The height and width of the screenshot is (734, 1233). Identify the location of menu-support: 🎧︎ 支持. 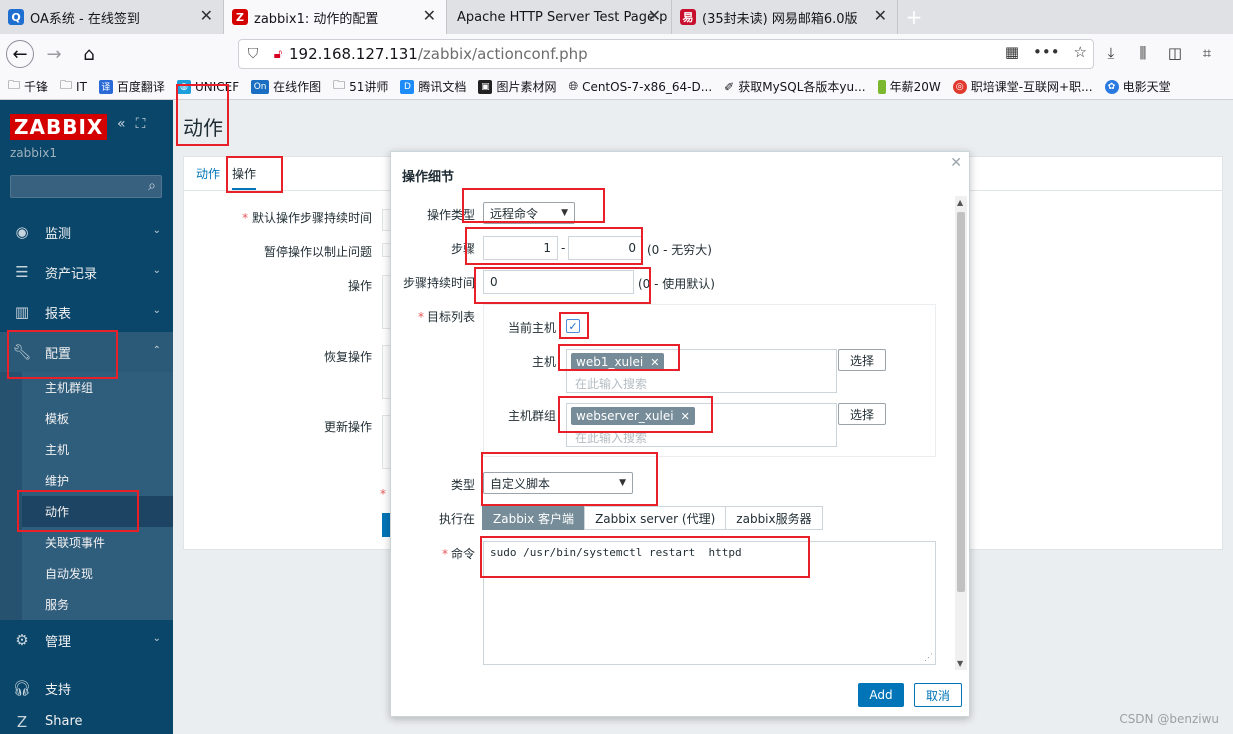
(86, 688).